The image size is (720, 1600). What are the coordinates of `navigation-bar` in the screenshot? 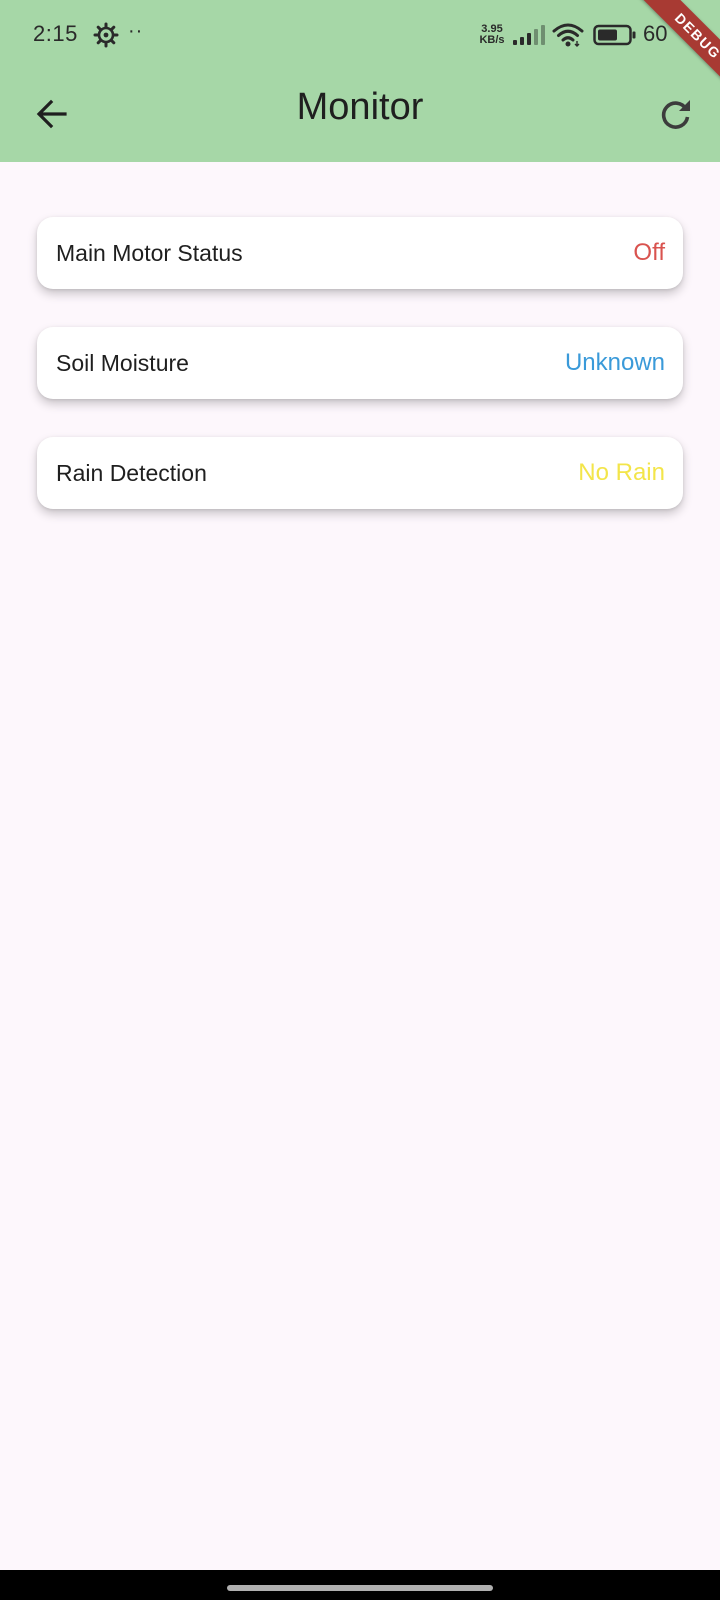 It's located at (360, 1585).